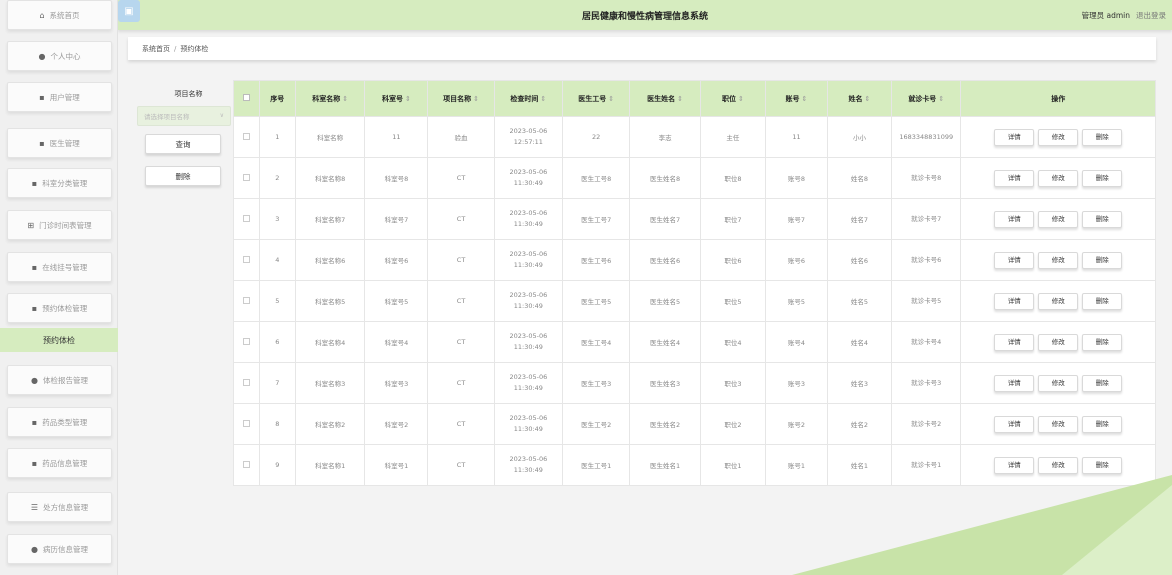 This screenshot has height=575, width=1172. I want to click on table-cell: 医生姓名7, so click(665, 219).